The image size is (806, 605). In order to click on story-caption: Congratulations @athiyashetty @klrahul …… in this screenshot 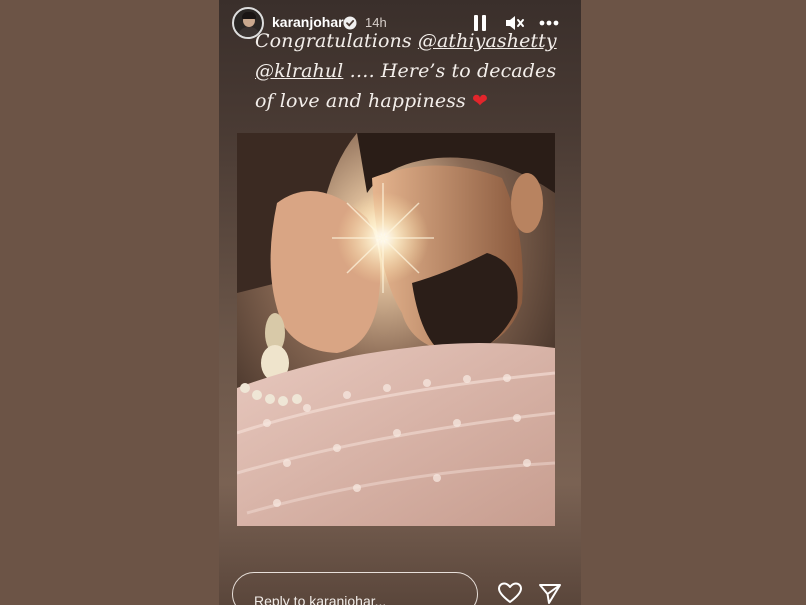, I will do `click(415, 71)`.